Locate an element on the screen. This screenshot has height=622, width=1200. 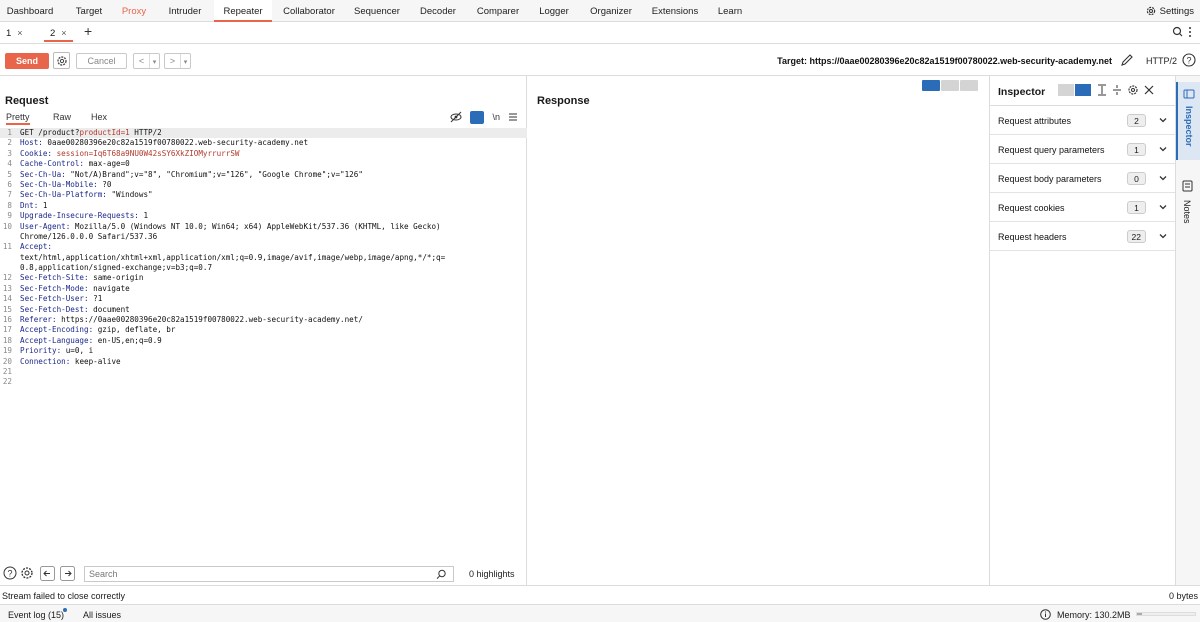
layout-list-icon is located at coordinates (1066, 90).